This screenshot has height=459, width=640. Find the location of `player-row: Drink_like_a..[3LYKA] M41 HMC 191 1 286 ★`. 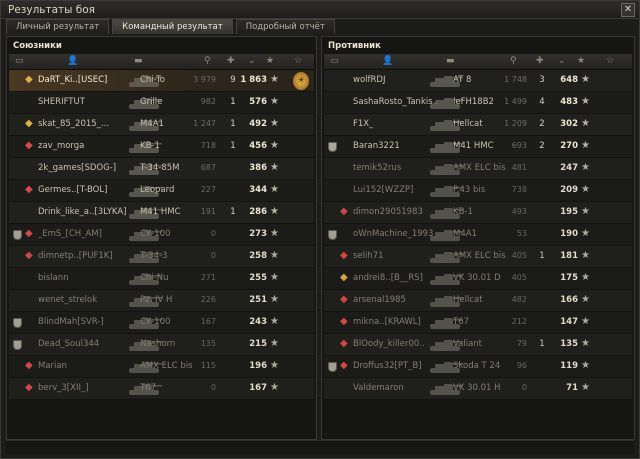

player-row: Drink_like_a..[3LYKA] M41 HMC 191 1 286 ★ is located at coordinates (161, 213).